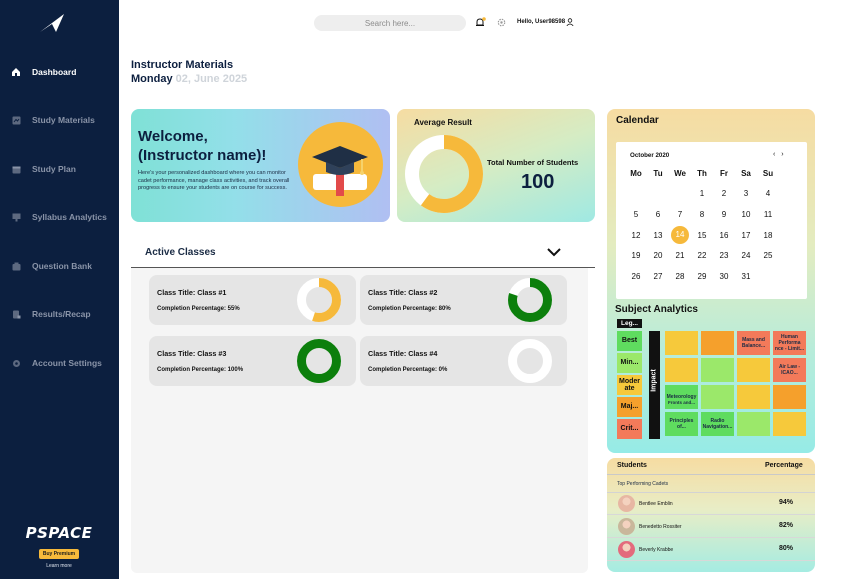 Image resolution: width=844 pixels, height=579 pixels. What do you see at coordinates (711, 504) in the screenshot?
I see `student-row: Bentlee Emblin 94%` at bounding box center [711, 504].